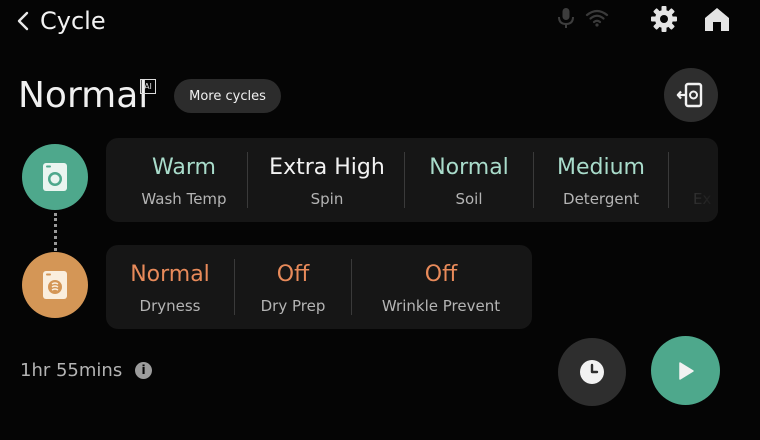  What do you see at coordinates (184, 167) in the screenshot?
I see `option-value: Warm` at bounding box center [184, 167].